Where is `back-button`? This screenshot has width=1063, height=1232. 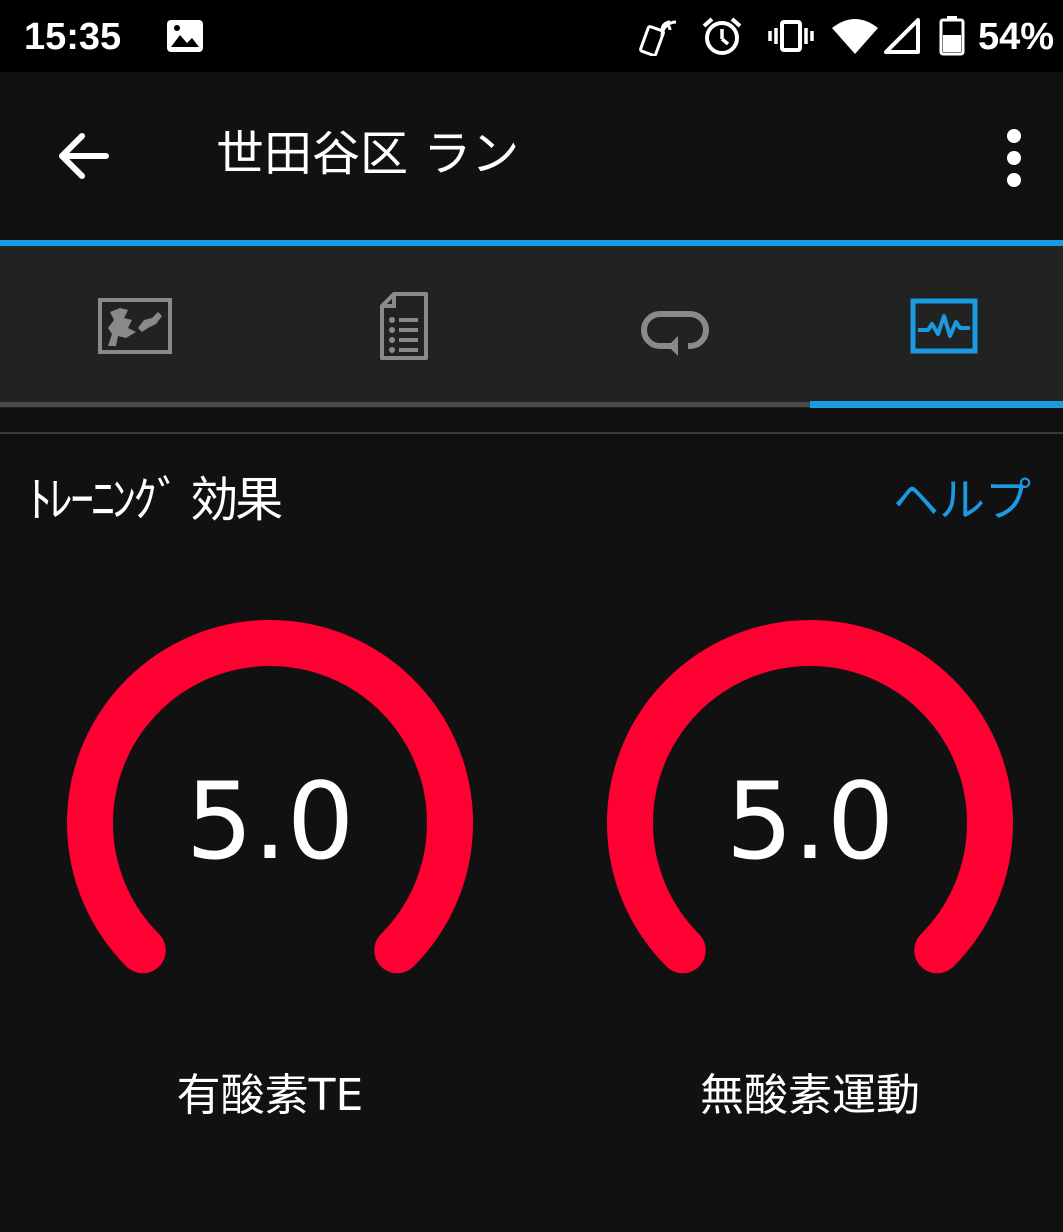
back-button is located at coordinates (84, 156).